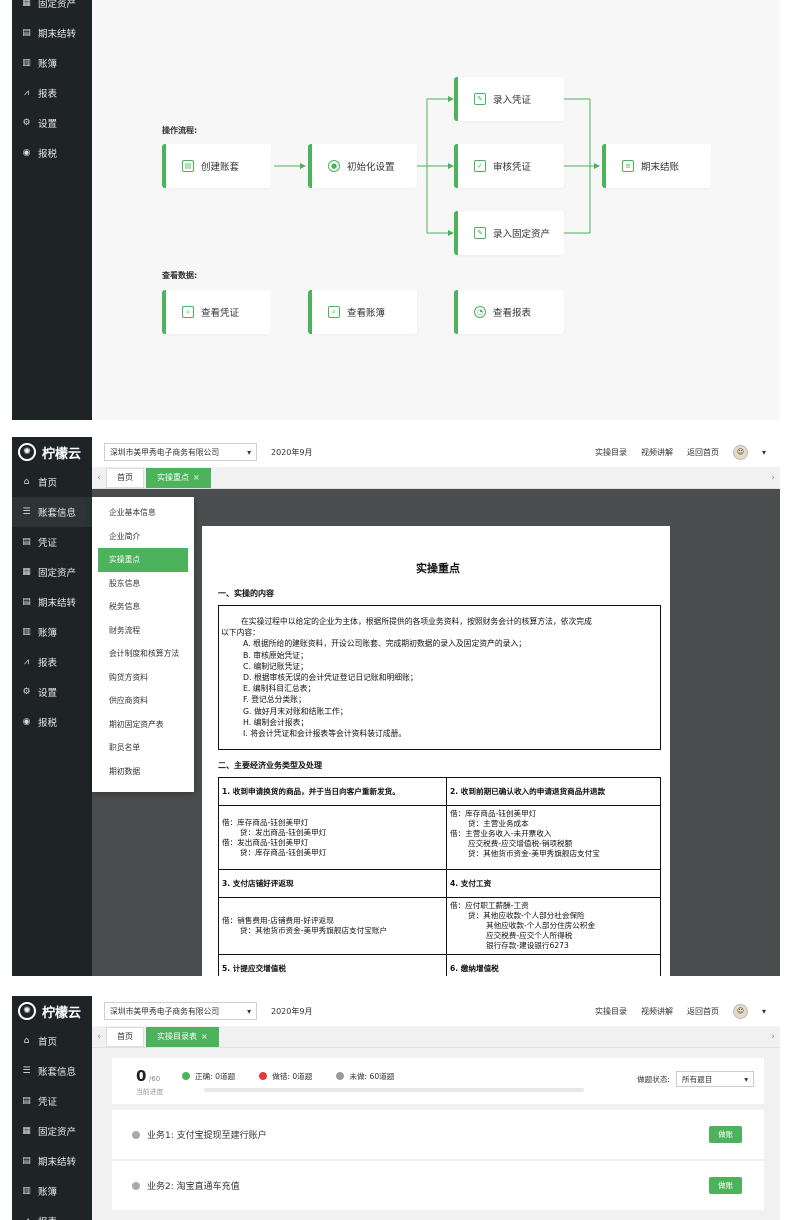 The height and width of the screenshot is (1220, 790). Describe the element at coordinates (325, 734) in the screenshot. I see `list-item: I. 将会计凭证和会计报表等会计资料装订成册。` at that location.